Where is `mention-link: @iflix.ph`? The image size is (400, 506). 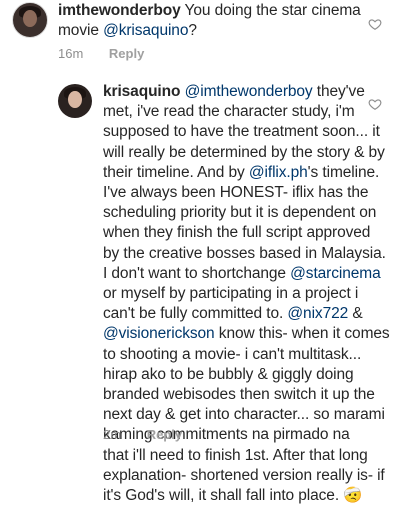 mention-link: @iflix.ph is located at coordinates (278, 172).